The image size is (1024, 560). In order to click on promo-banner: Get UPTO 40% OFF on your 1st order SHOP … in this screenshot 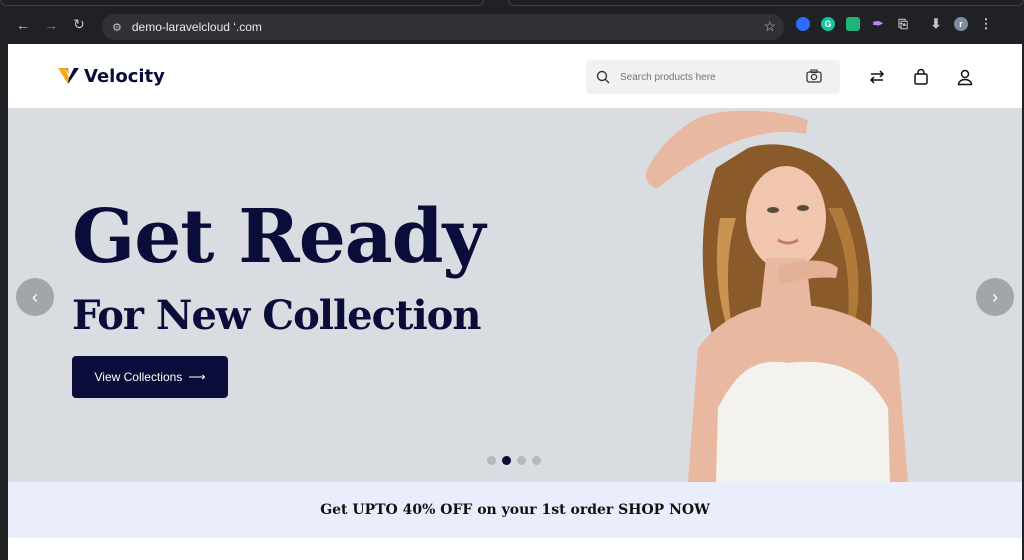, I will do `click(515, 510)`.